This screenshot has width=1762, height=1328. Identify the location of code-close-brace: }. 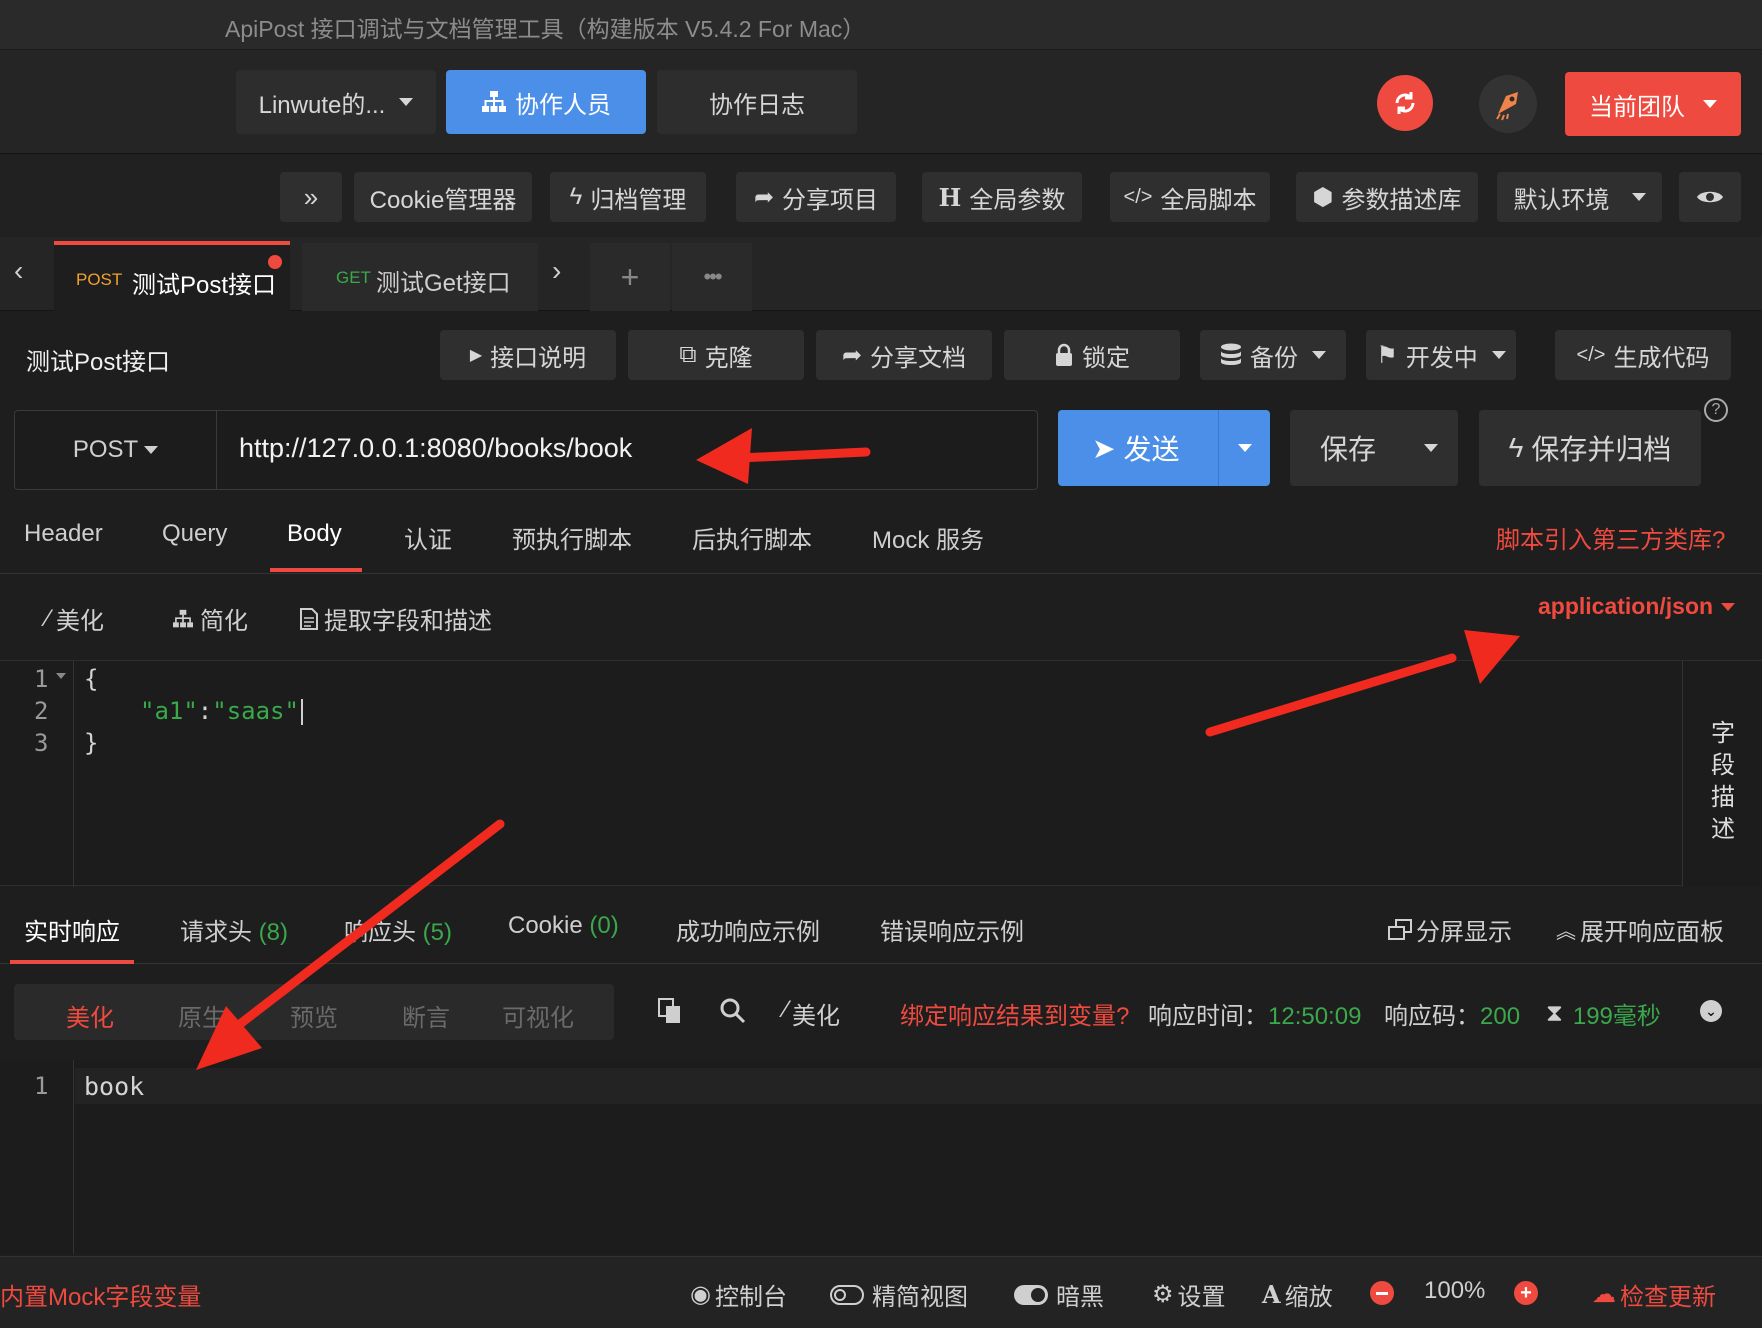
(91, 743).